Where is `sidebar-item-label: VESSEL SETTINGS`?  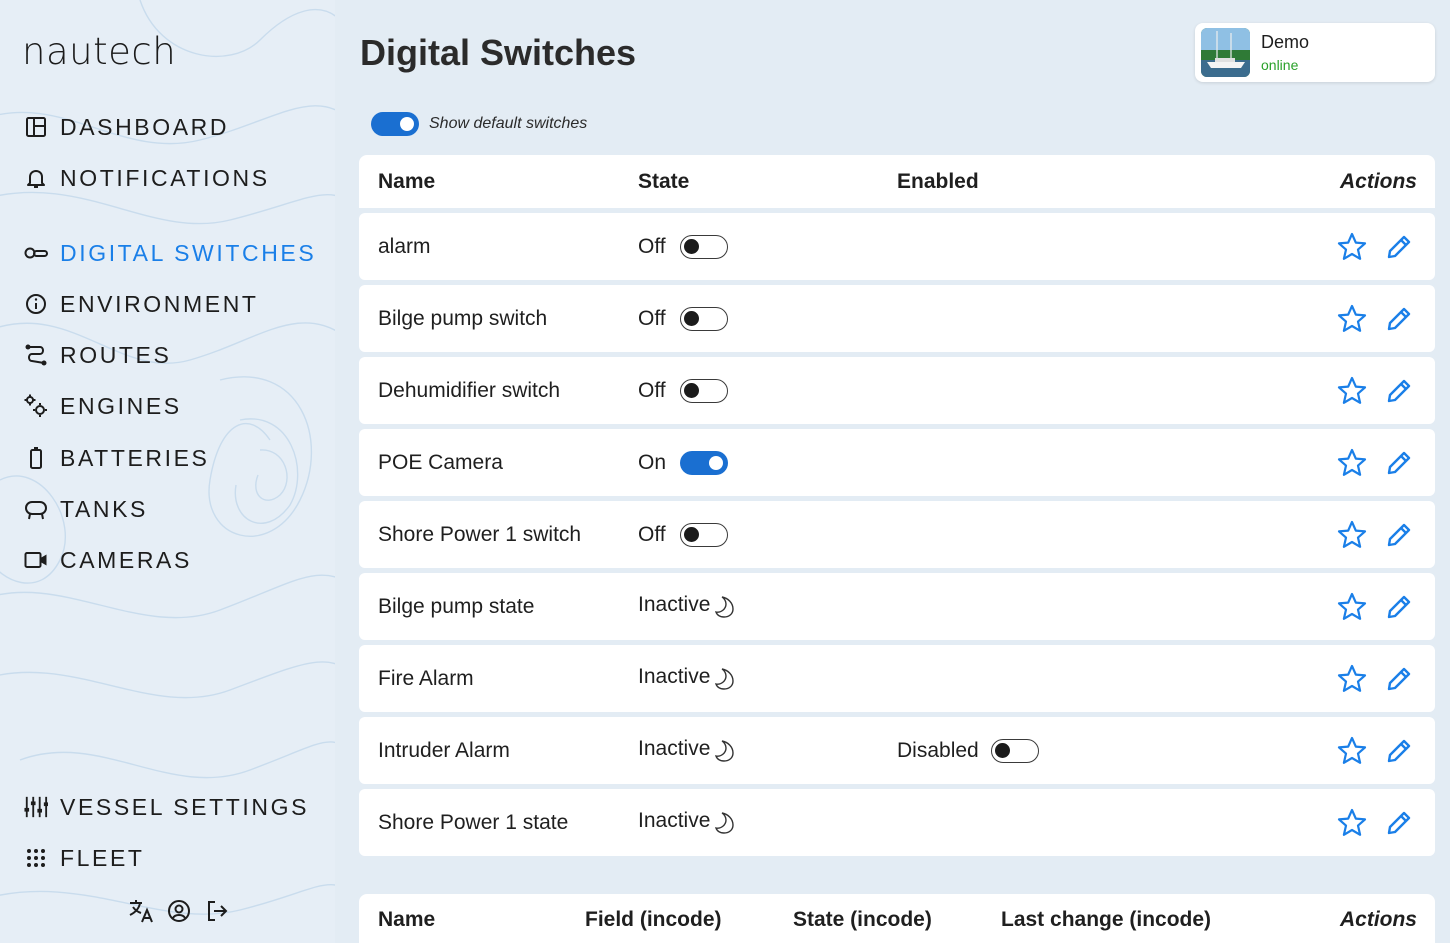
sidebar-item-label: VESSEL SETTINGS is located at coordinates (185, 806).